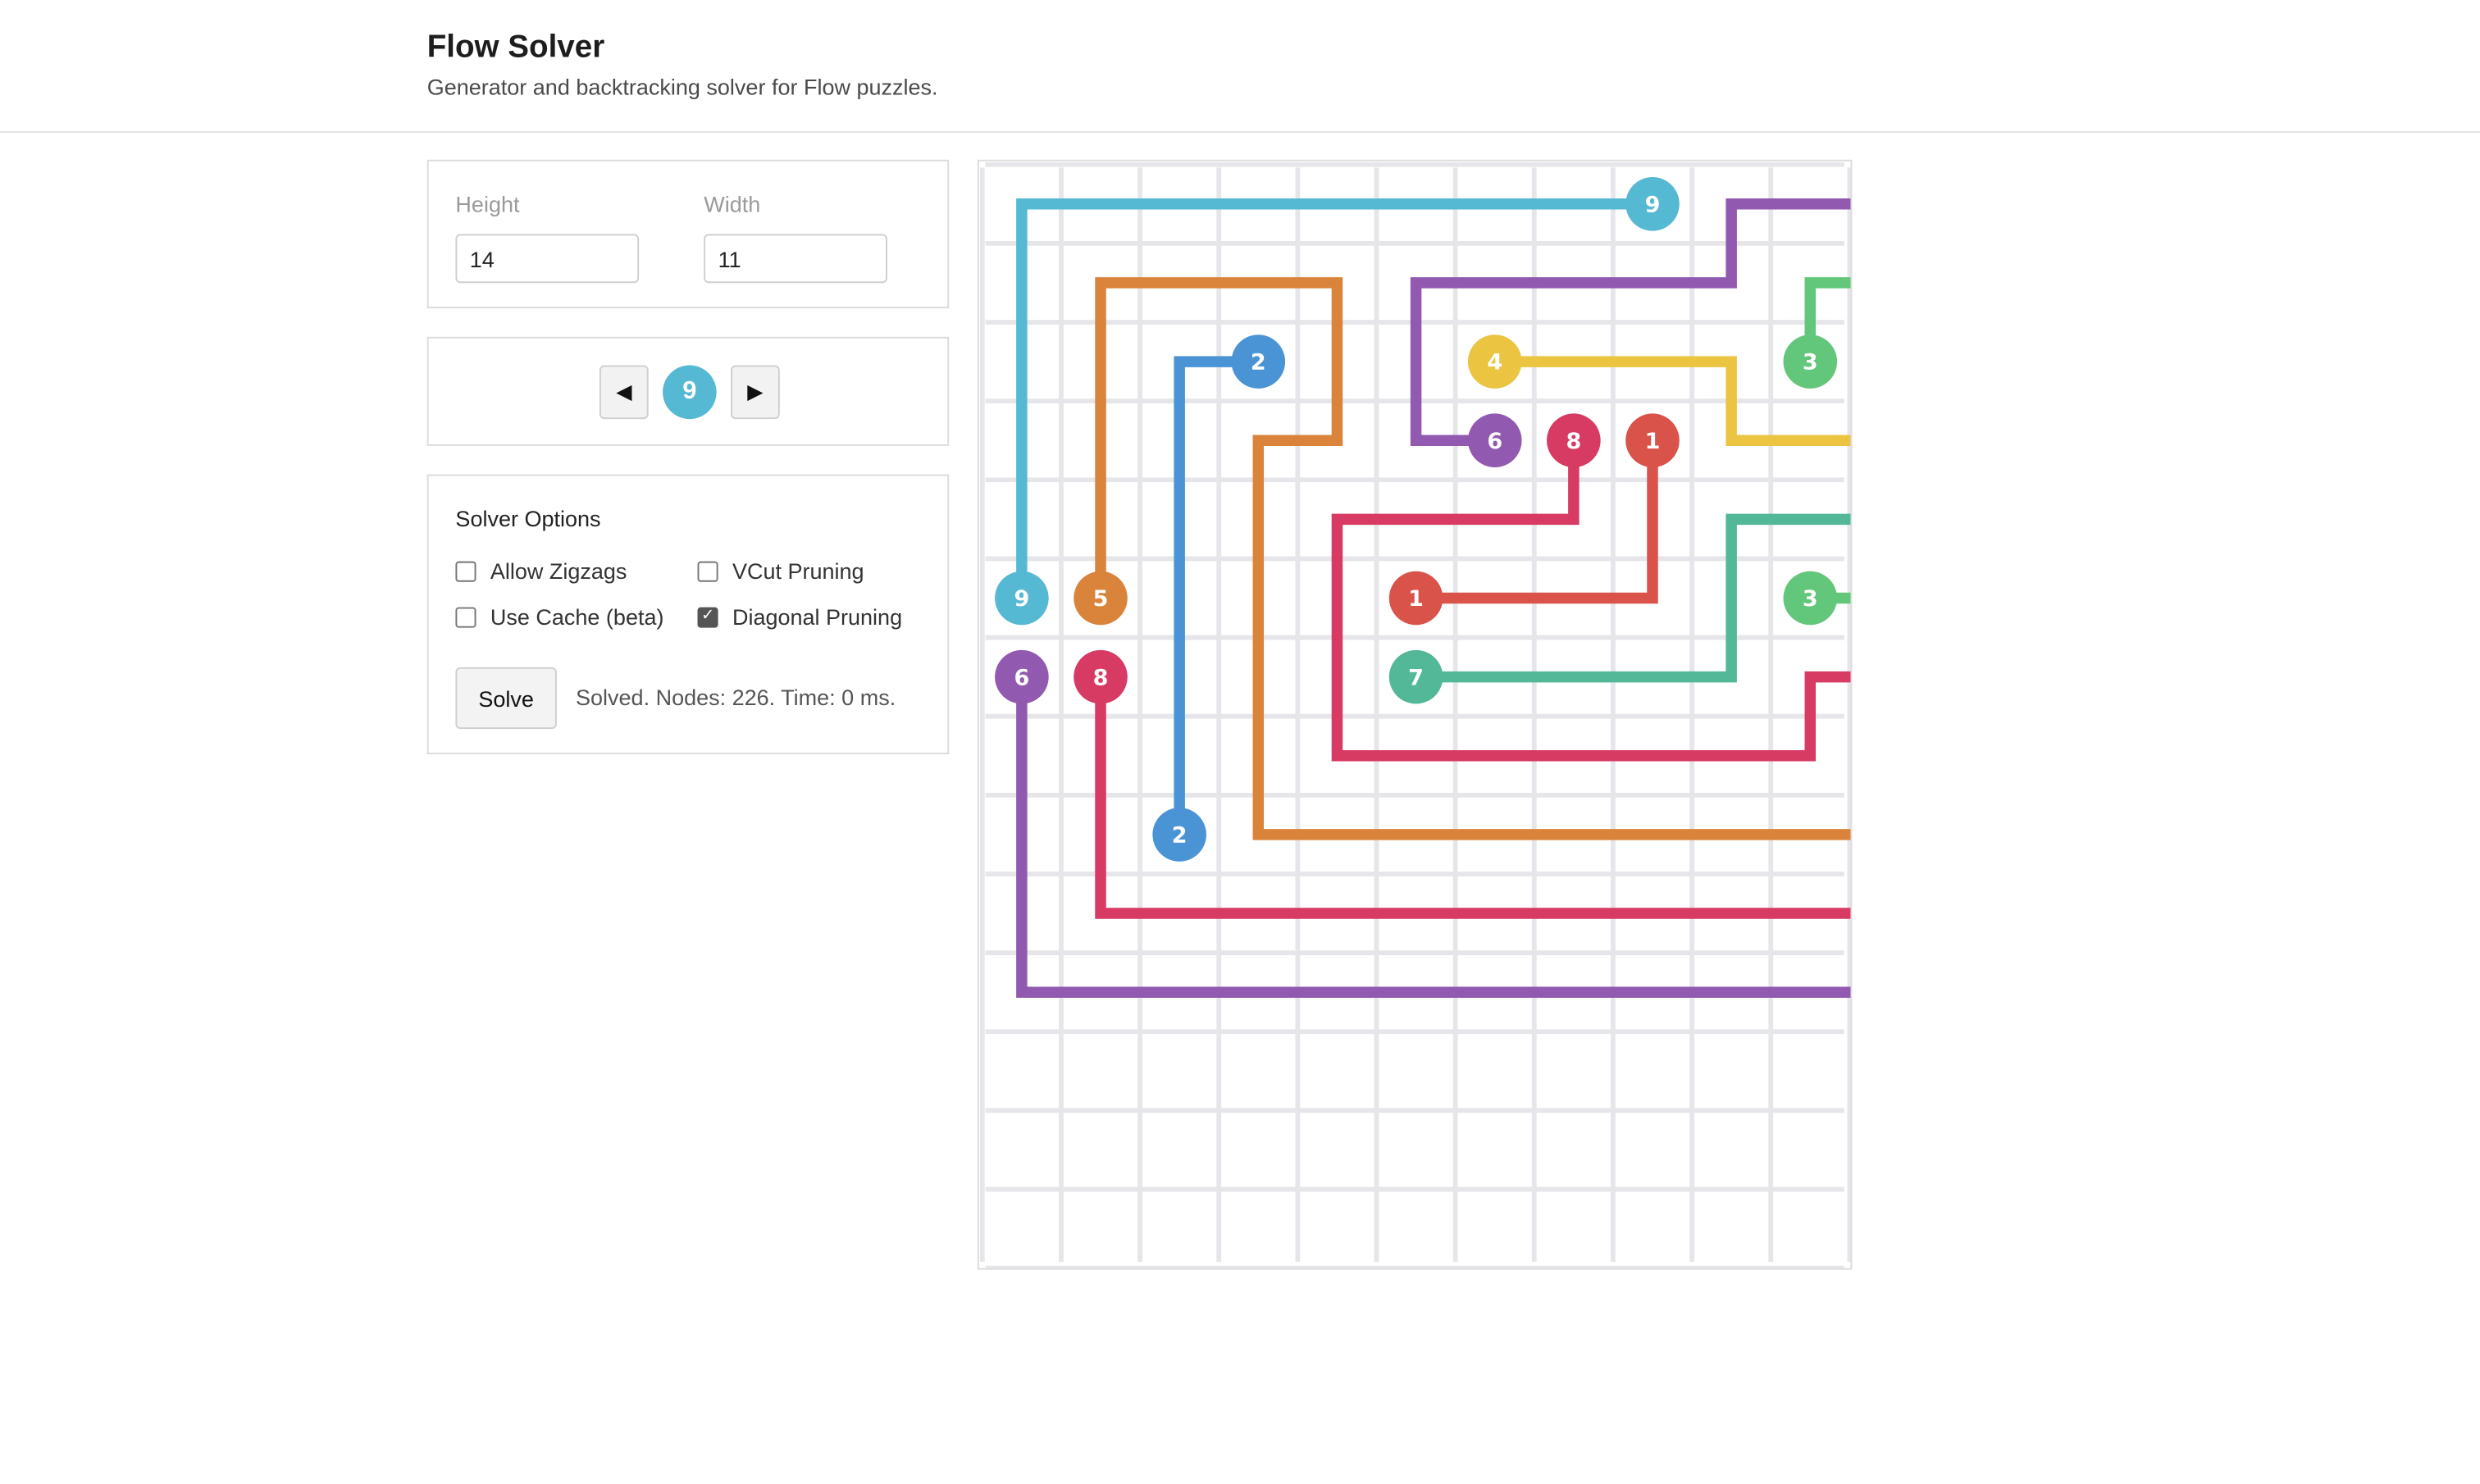  What do you see at coordinates (528, 519) in the screenshot?
I see `solver-options-title: Solver Options` at bounding box center [528, 519].